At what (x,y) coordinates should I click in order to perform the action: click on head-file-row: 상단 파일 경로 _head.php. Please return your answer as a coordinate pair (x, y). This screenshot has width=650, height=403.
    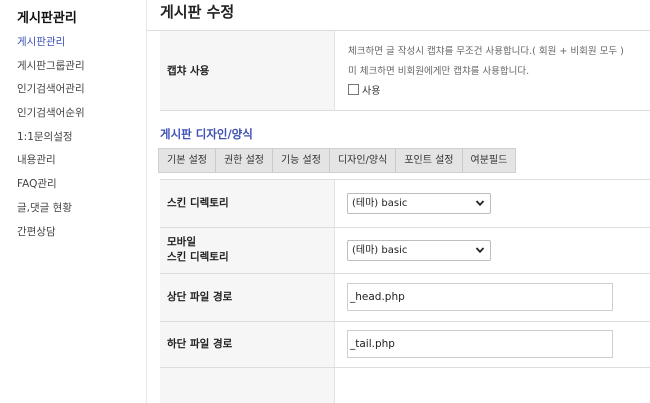
    Looking at the image, I should click on (405, 298).